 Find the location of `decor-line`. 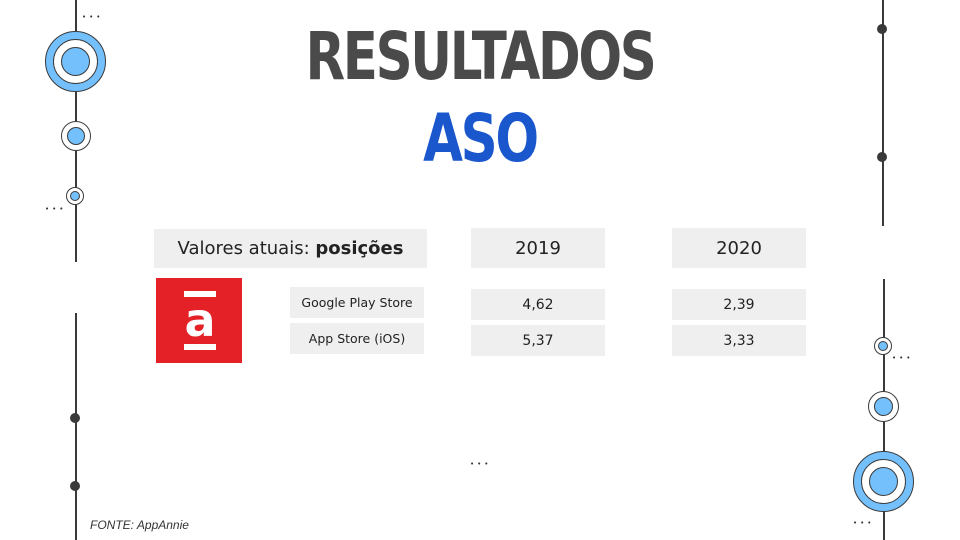

decor-line is located at coordinates (76, 426).